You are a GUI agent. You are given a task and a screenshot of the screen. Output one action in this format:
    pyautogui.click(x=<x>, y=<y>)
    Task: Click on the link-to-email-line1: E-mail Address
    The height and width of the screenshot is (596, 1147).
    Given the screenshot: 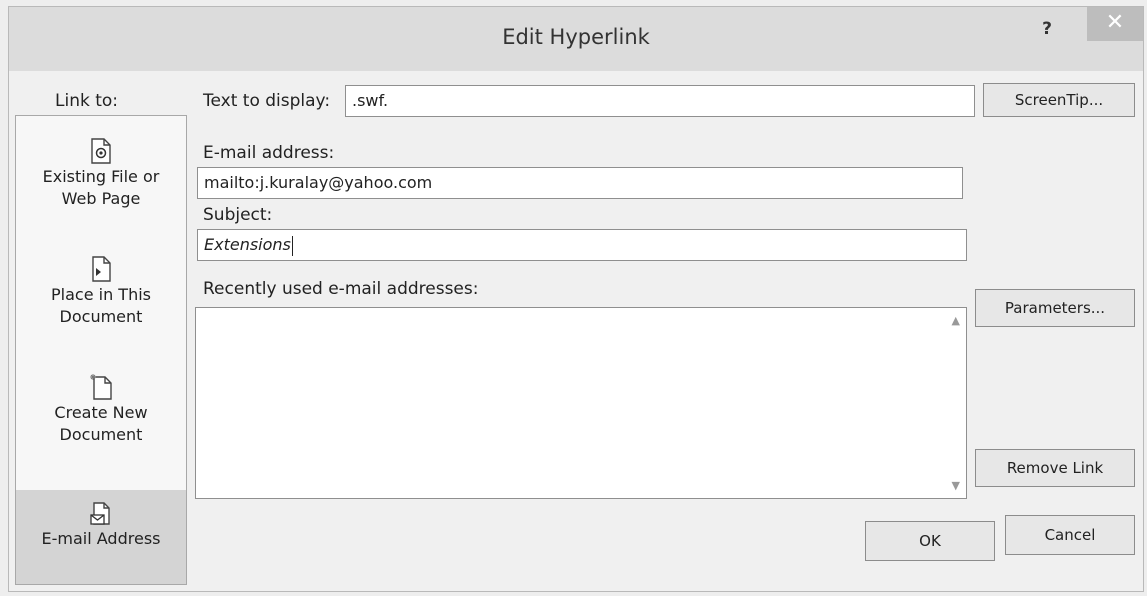 What is the action you would take?
    pyautogui.click(x=101, y=538)
    